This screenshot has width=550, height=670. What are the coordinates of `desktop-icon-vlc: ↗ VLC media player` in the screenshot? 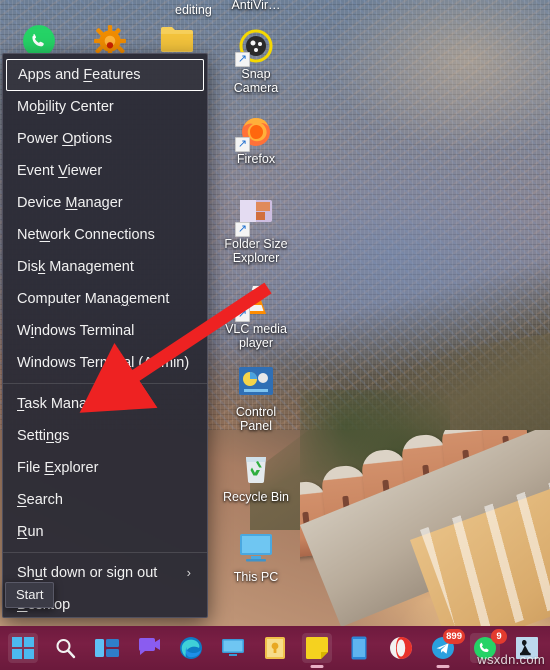 It's located at (256, 316).